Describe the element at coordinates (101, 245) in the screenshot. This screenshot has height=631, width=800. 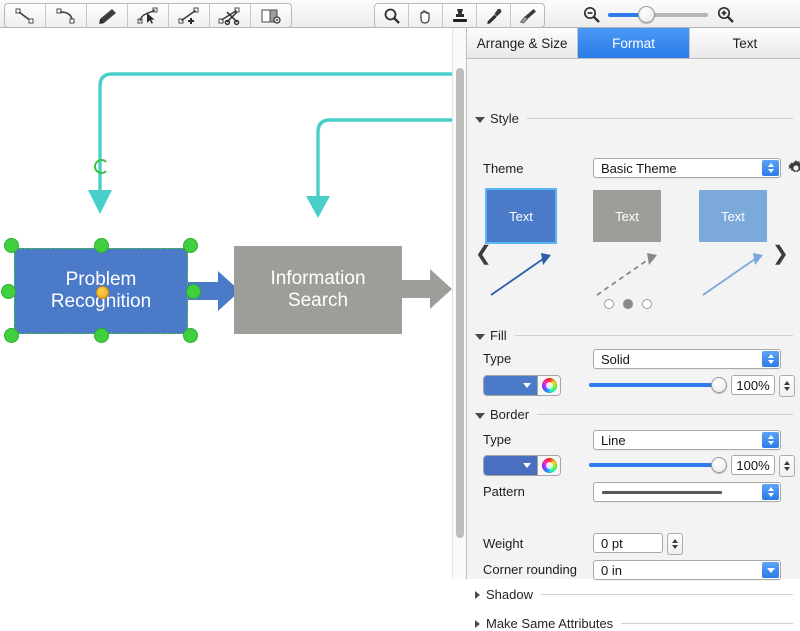
I see `handle-top-center` at that location.